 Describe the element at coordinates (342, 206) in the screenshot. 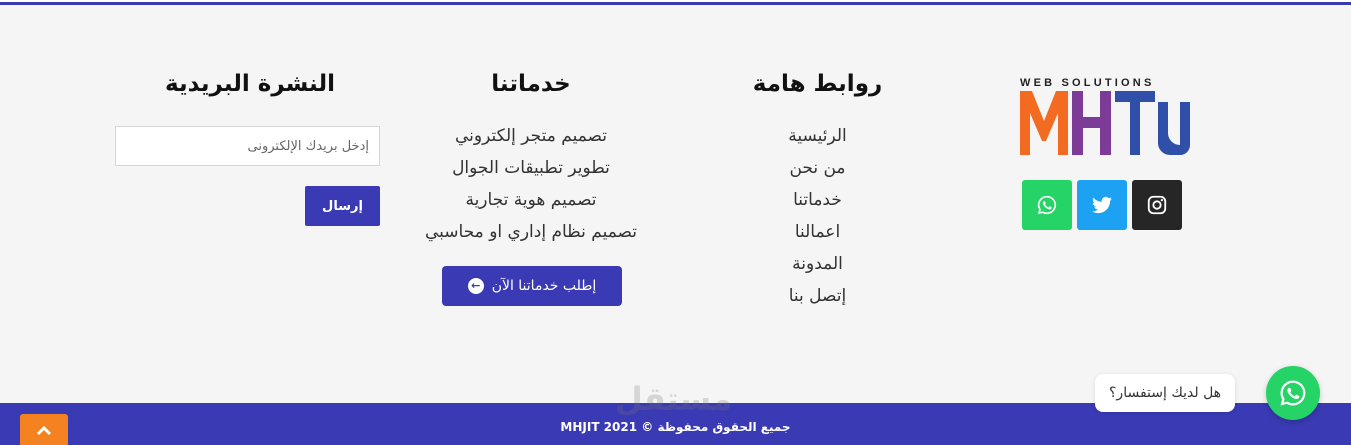

I see `send-button: إرسال` at that location.